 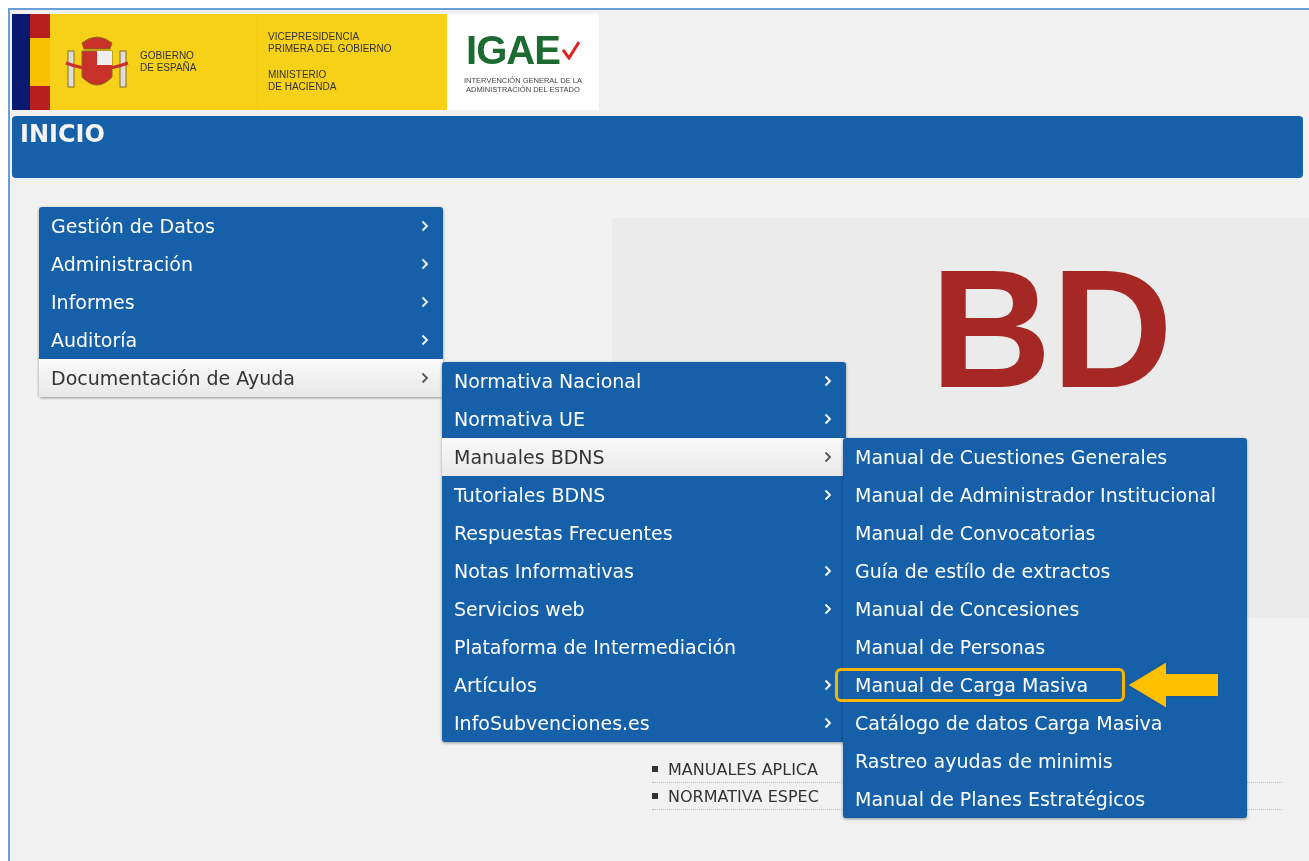 I want to click on menu-item: Manual de Administrador Institucional, so click(x=1045, y=495).